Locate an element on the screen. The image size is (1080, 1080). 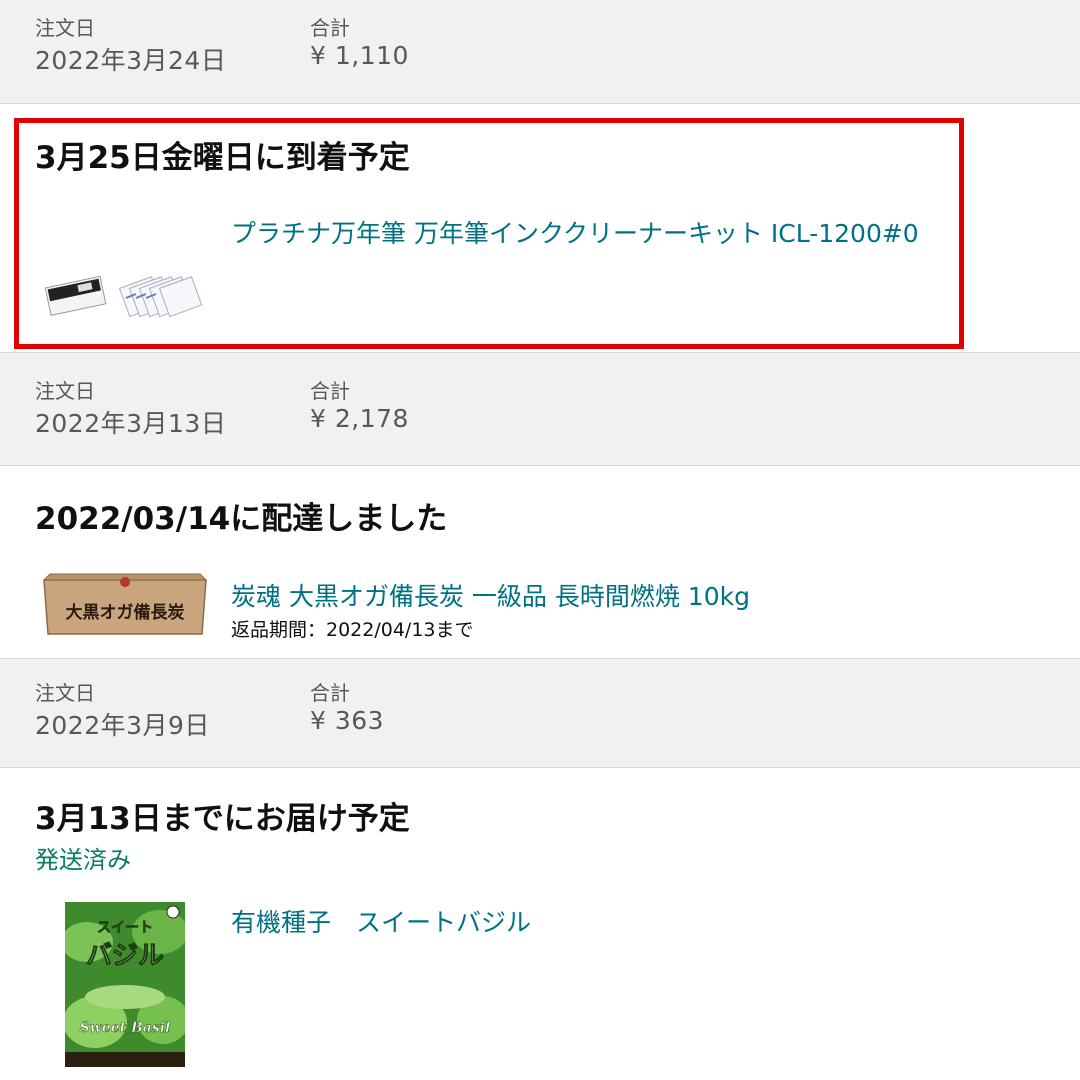
order-total-value: ¥ 363 is located at coordinates (347, 720).